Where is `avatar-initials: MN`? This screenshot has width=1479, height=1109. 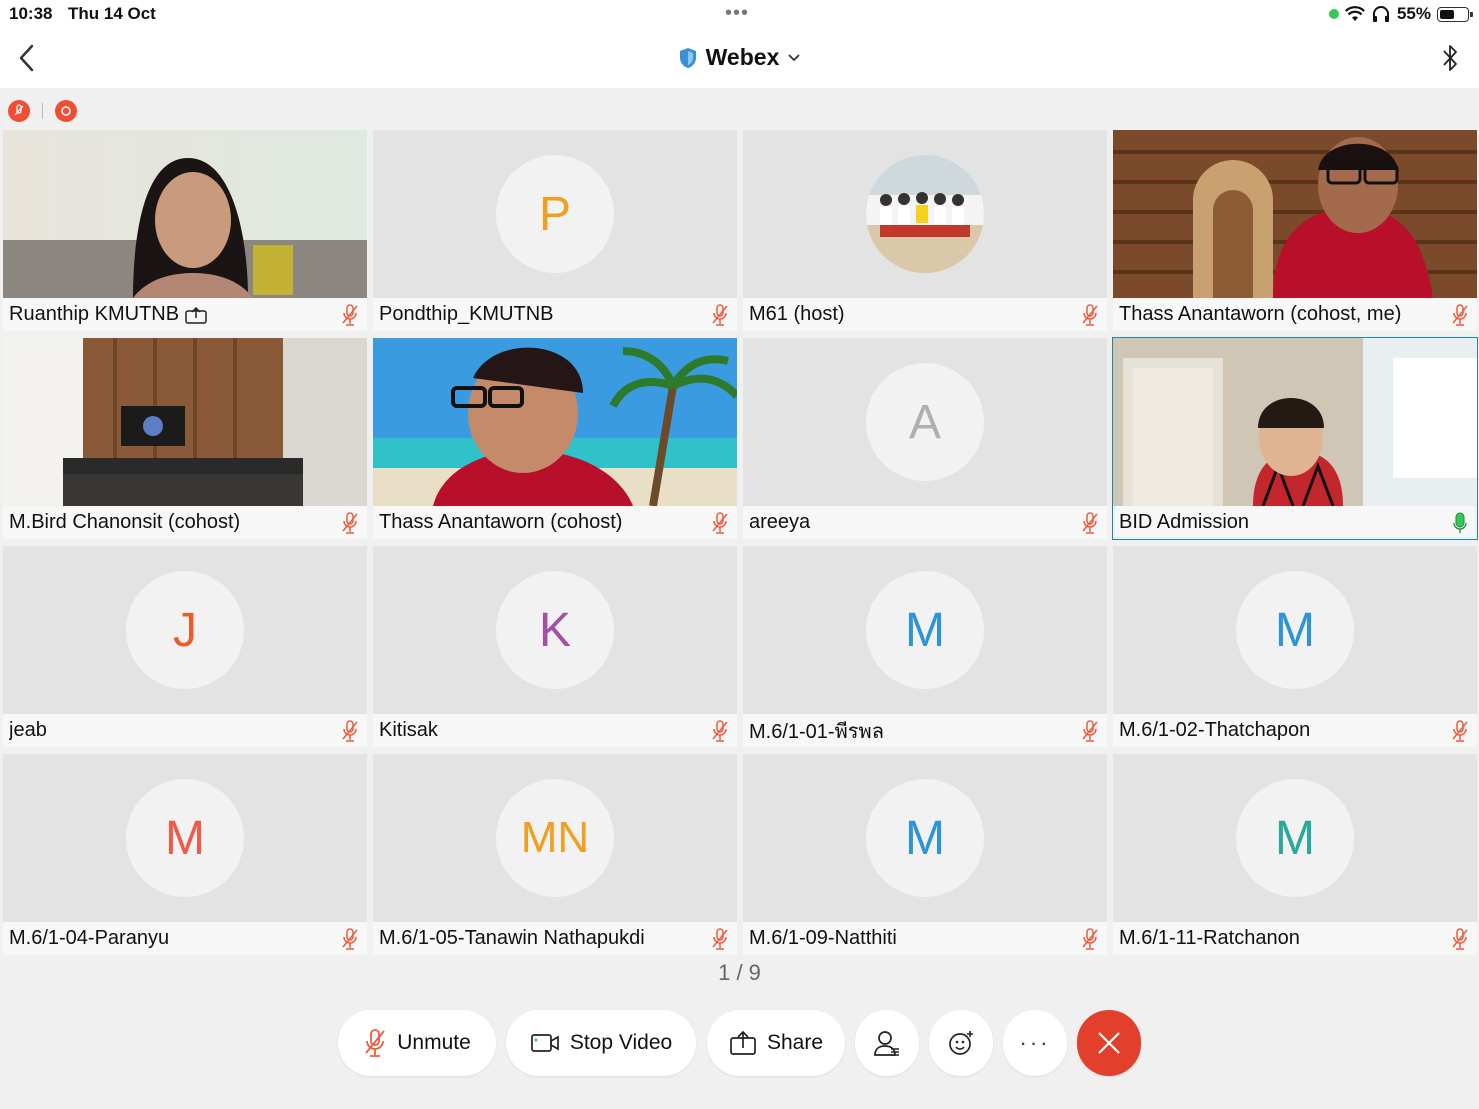 avatar-initials: MN is located at coordinates (555, 837).